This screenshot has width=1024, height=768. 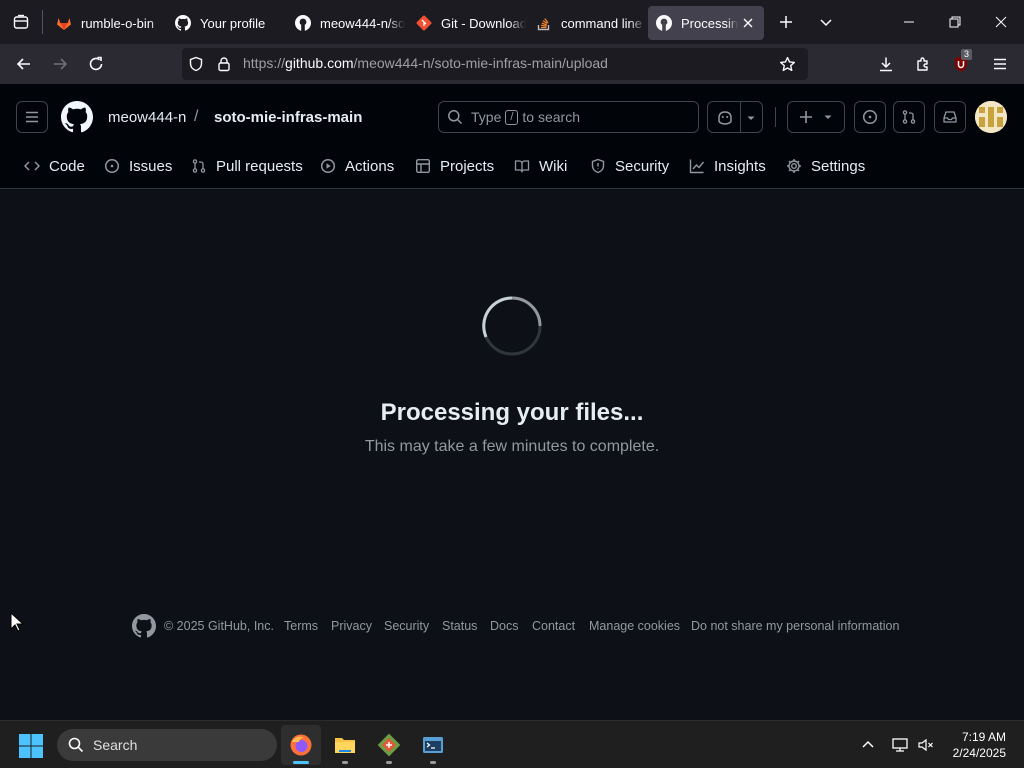 I want to click on tab-actions: Actions, so click(x=357, y=166).